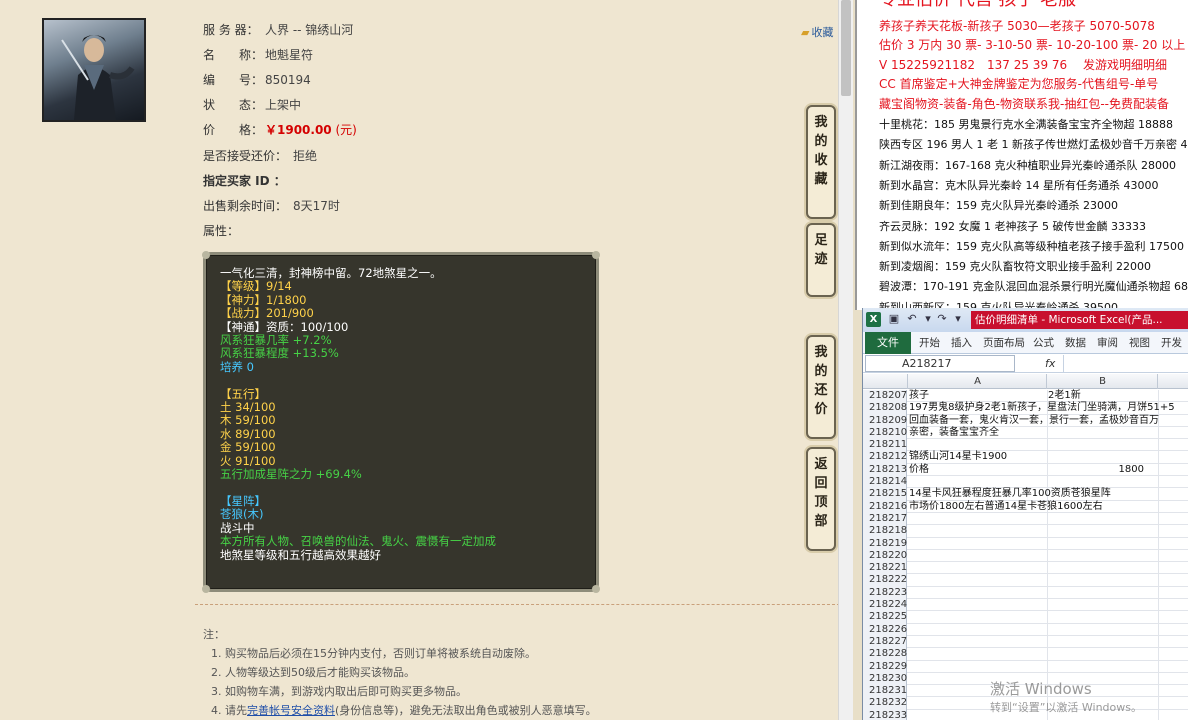  I want to click on cell-b: 2老1新, so click(1096, 396).